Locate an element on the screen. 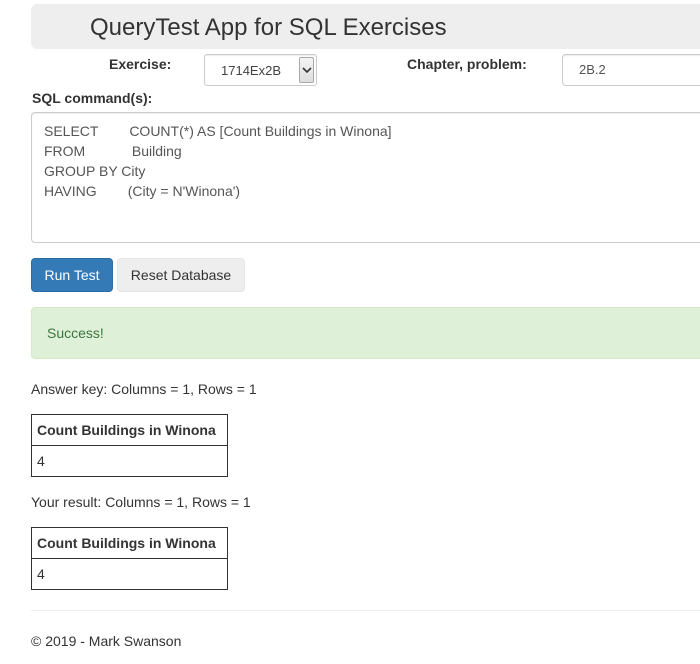 Image resolution: width=700 pixels, height=664 pixels. chevron-down-icon is located at coordinates (306, 70).